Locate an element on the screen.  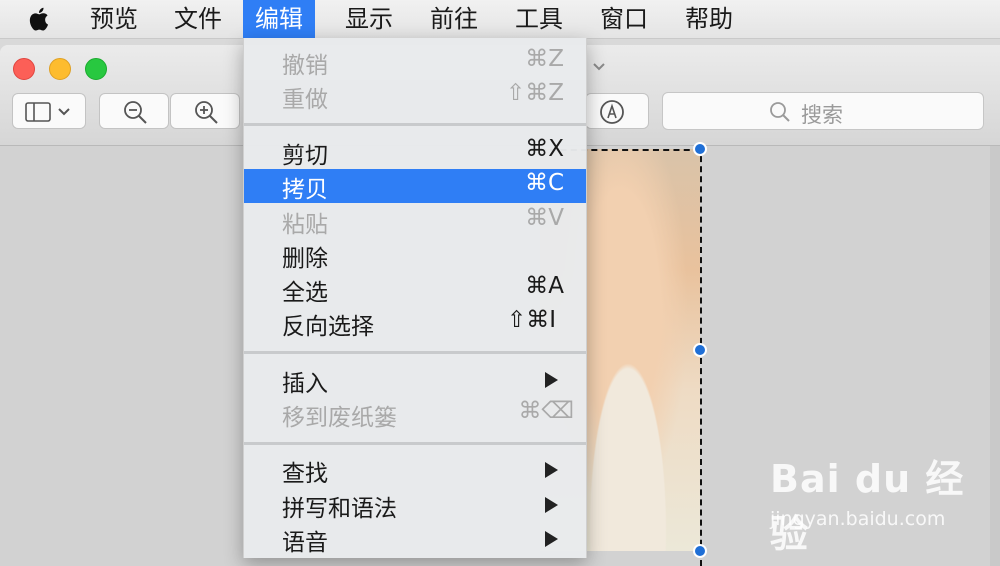
zoom-in-icon is located at coordinates (206, 112).